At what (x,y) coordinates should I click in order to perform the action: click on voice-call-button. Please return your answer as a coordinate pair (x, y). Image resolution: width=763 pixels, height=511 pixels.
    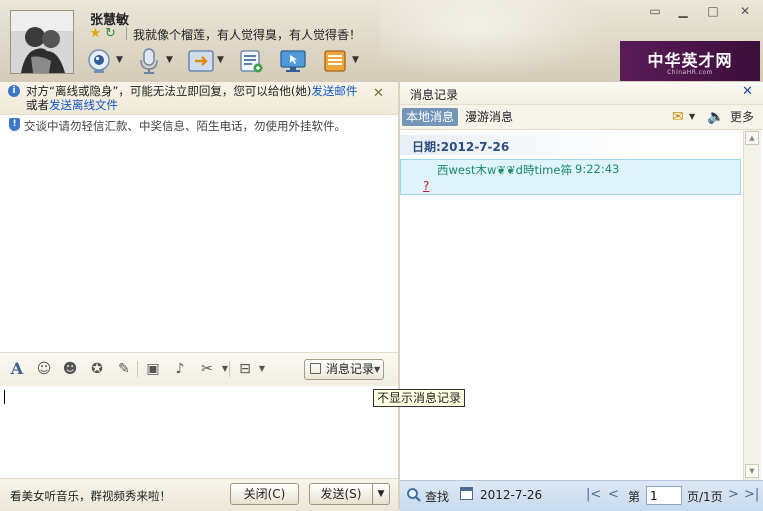
    Looking at the image, I should click on (149, 61).